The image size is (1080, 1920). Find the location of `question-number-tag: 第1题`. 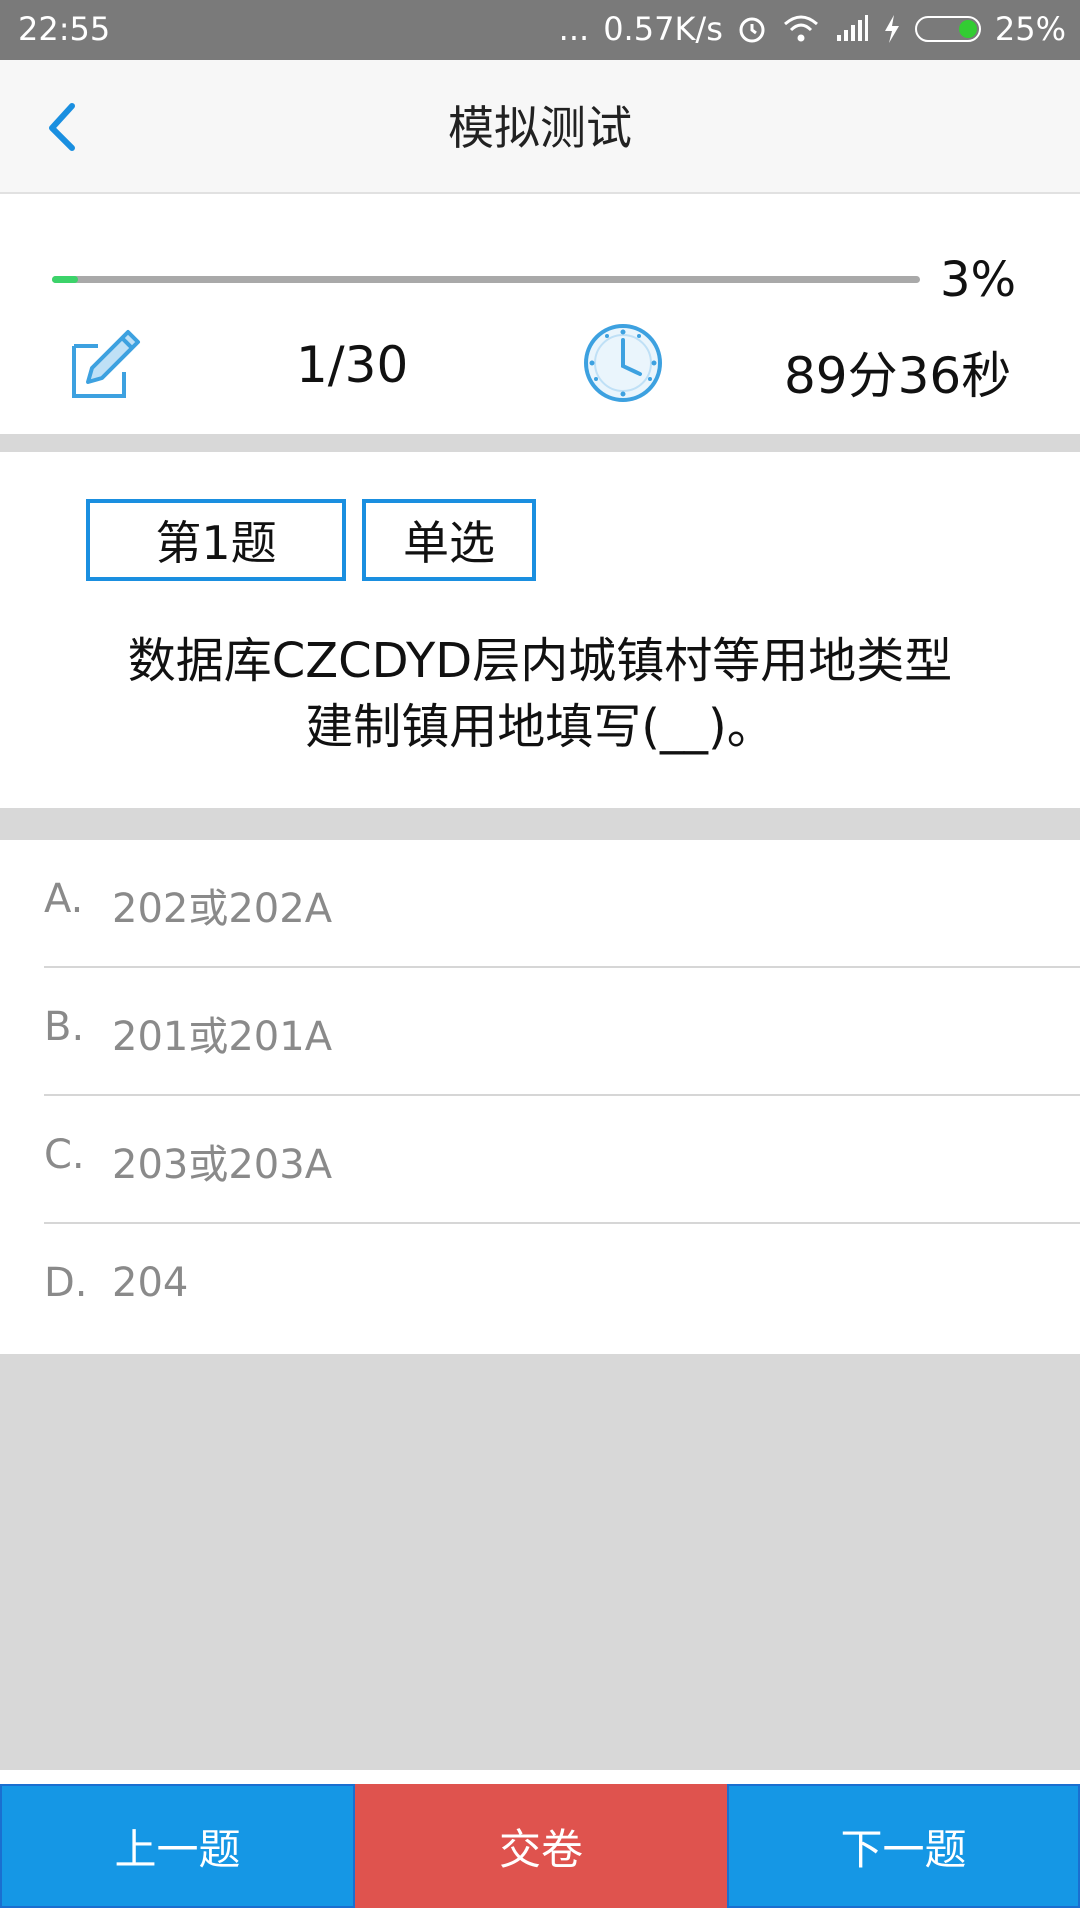

question-number-tag: 第1题 is located at coordinates (216, 540).